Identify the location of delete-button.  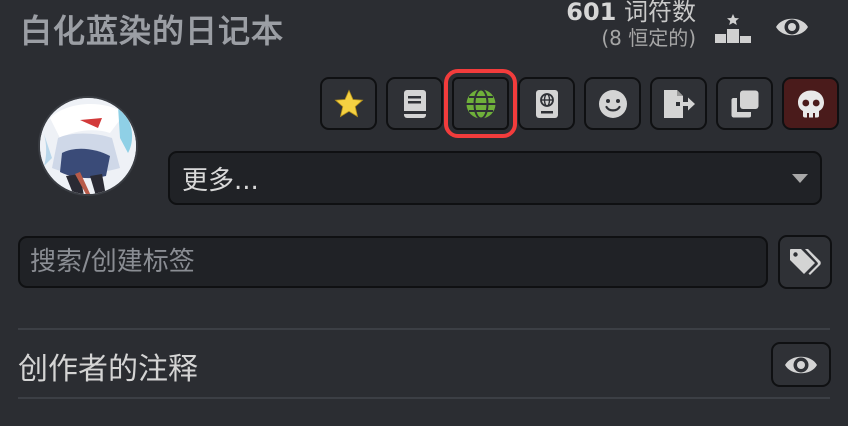
(810, 103).